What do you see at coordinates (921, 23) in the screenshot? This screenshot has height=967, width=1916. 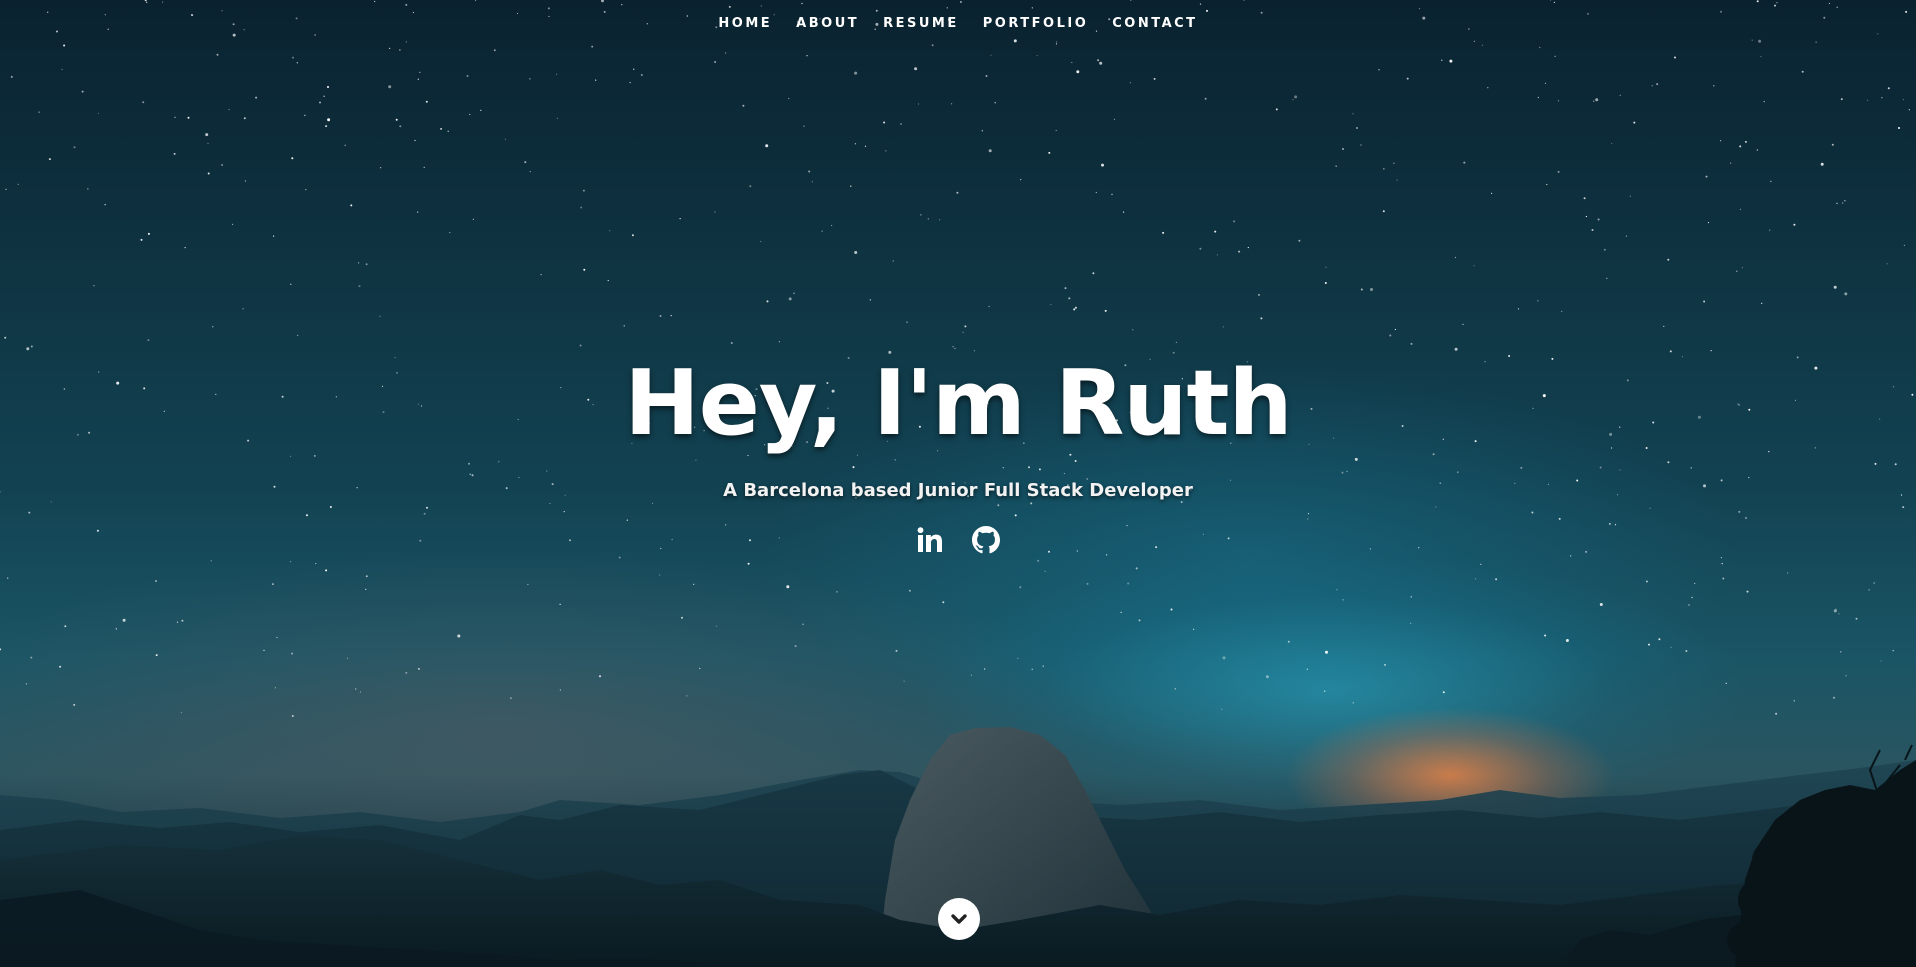 I see `nav-item-resume: RESUME` at bounding box center [921, 23].